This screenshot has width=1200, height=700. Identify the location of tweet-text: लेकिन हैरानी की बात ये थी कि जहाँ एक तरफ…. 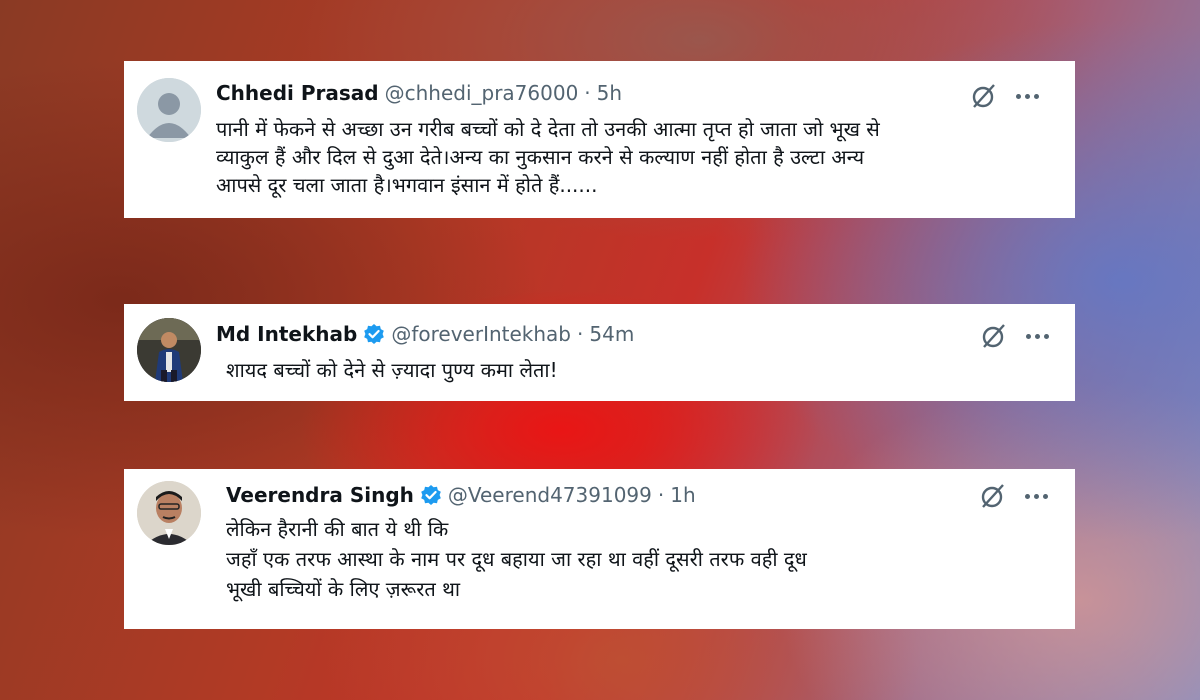
(635, 559).